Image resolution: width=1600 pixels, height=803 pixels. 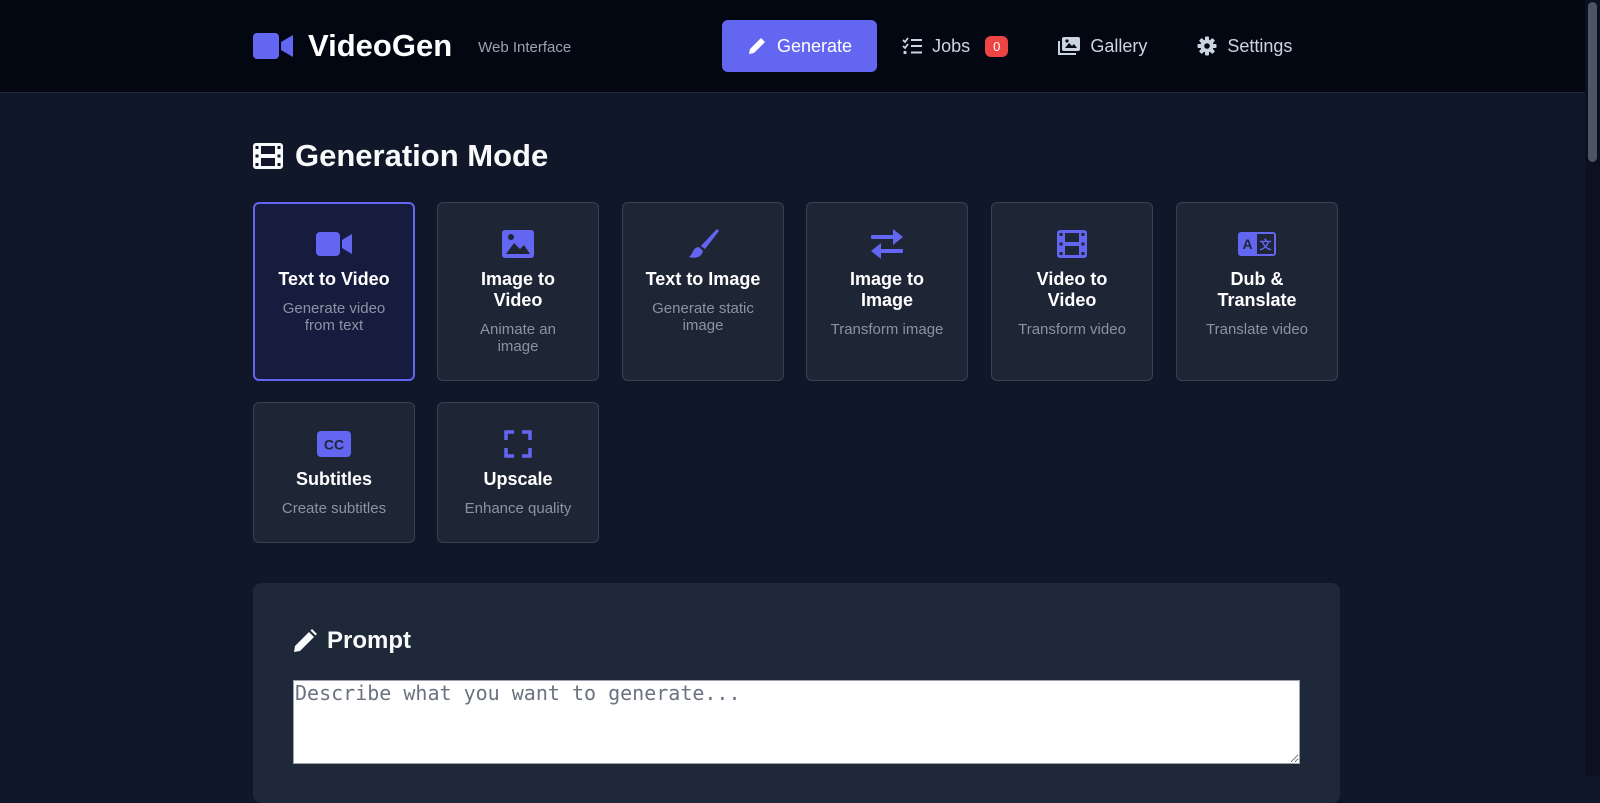 I want to click on mode-label: Subtitles, so click(x=333, y=479).